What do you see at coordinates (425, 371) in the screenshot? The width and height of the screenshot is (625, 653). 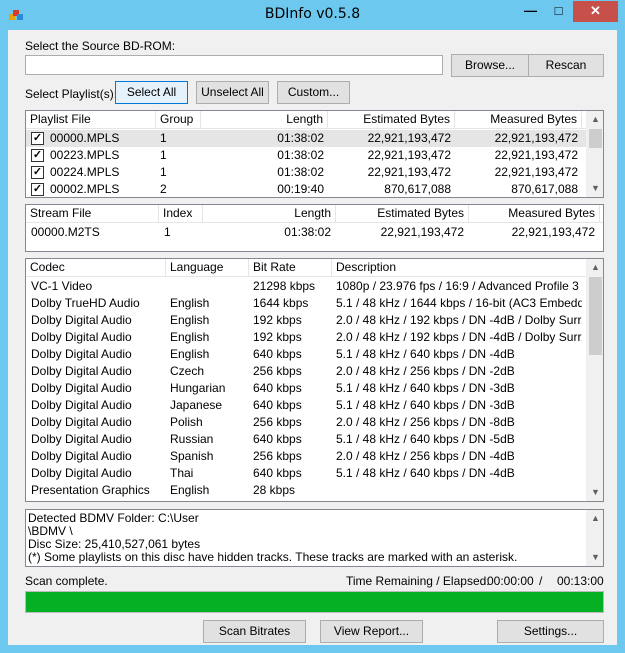 I see `codec-description: 2.0 / 48 kHz / 256 kbps / DN -2dB` at bounding box center [425, 371].